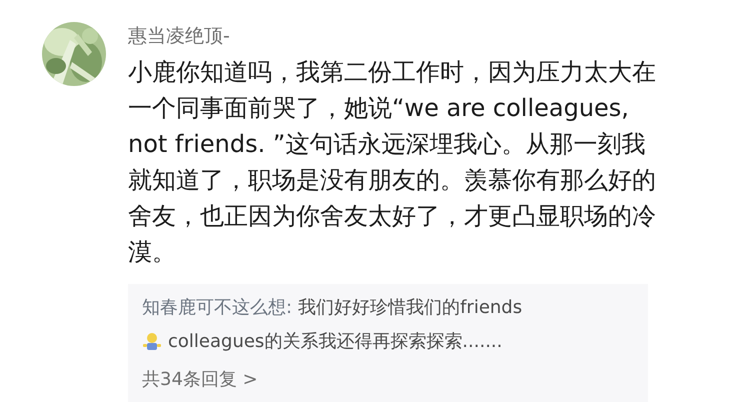  I want to click on reply-author: 知春鹿可不这么想:, so click(217, 308).